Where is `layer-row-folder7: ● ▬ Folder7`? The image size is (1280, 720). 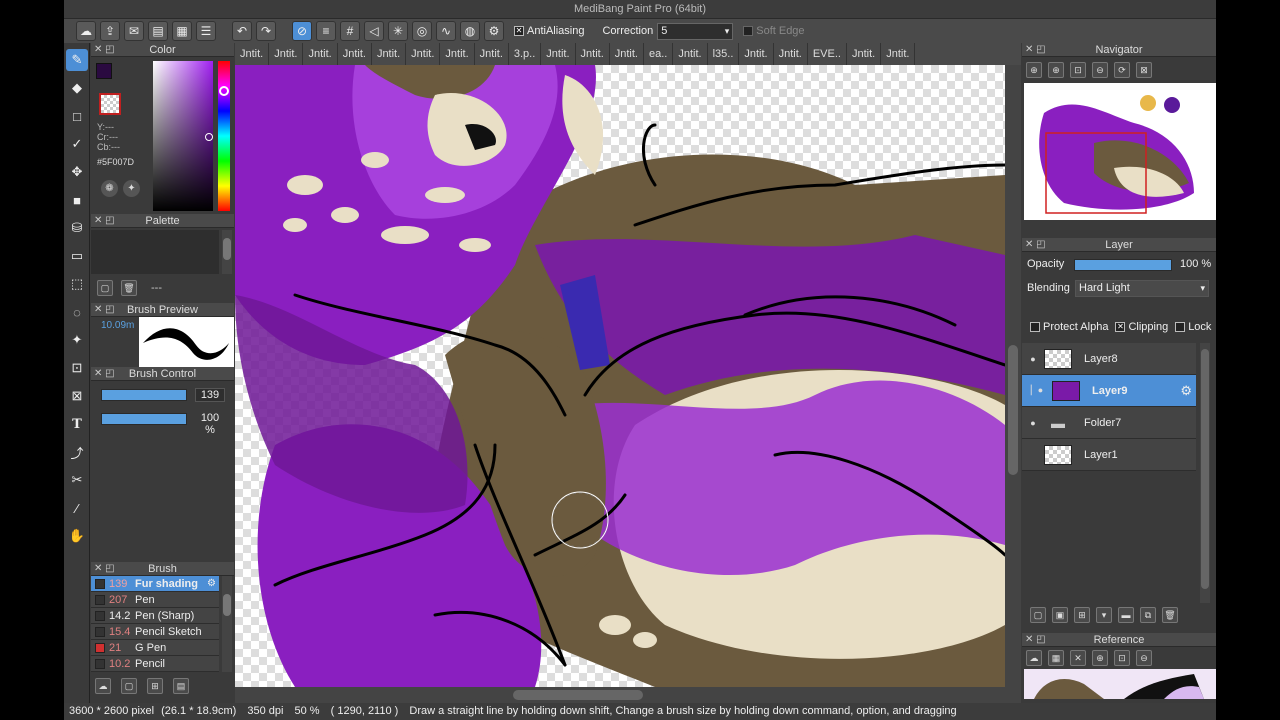 layer-row-folder7: ● ▬ Folder7 is located at coordinates (1109, 423).